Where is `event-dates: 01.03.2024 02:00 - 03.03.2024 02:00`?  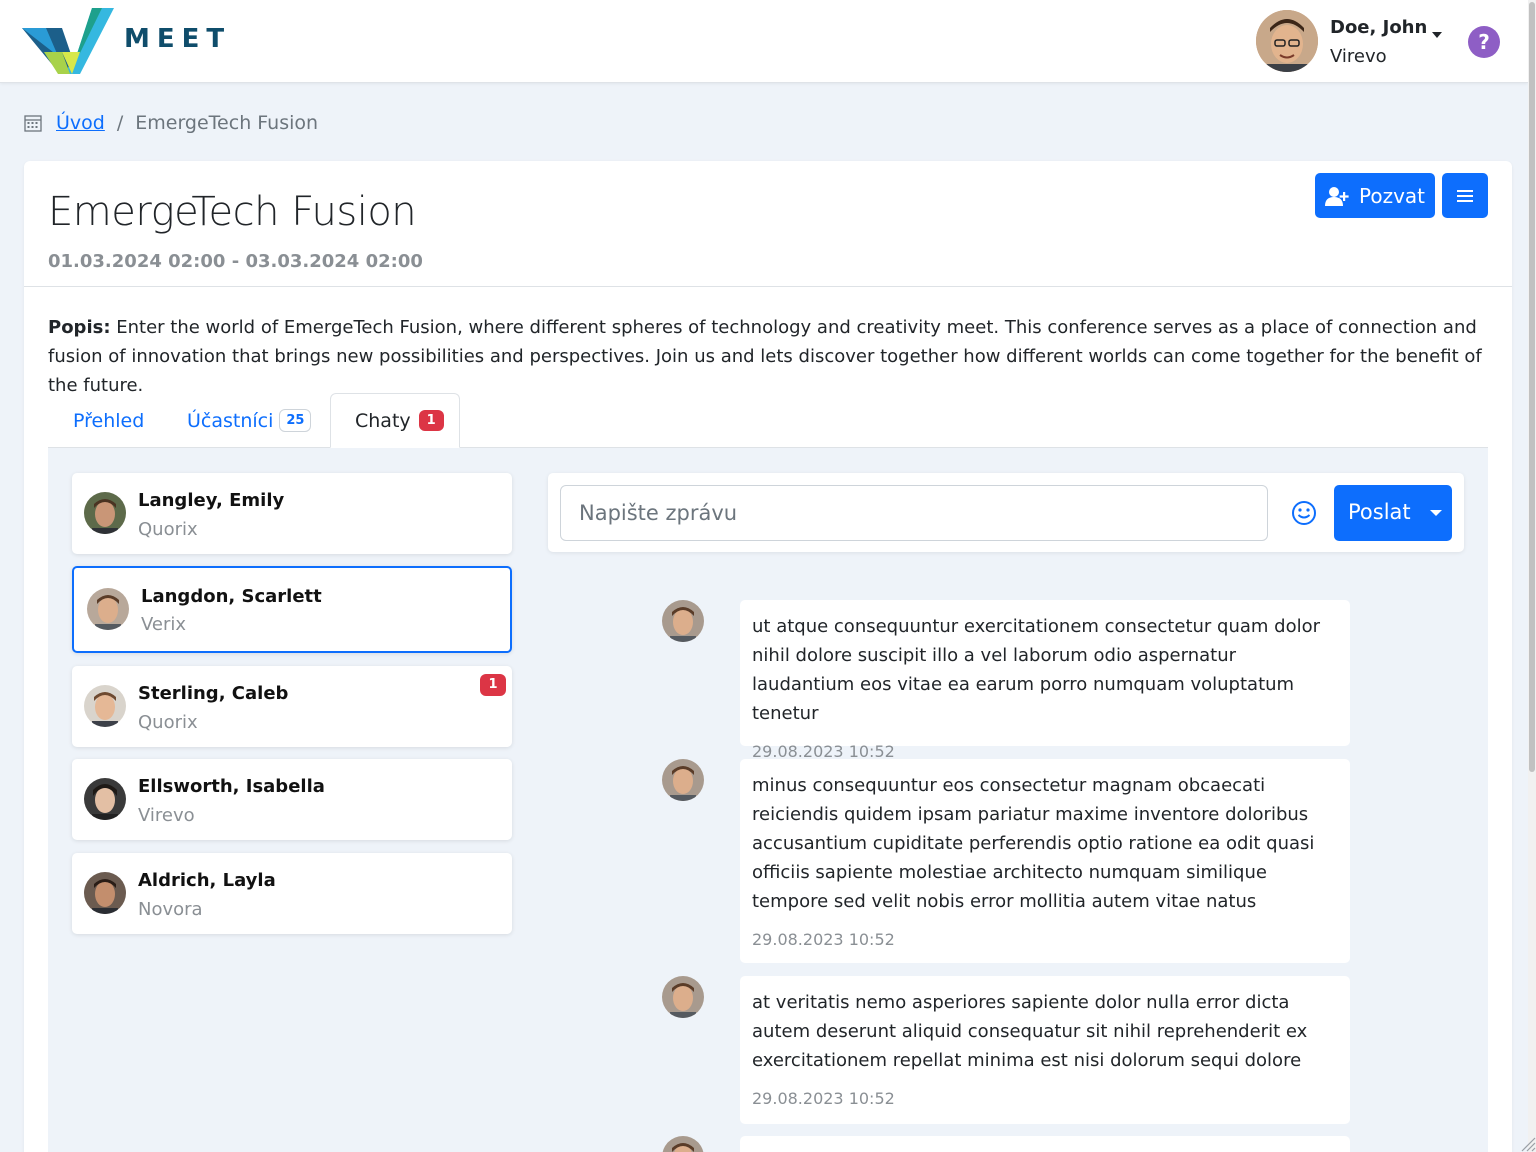
event-dates: 01.03.2024 02:00 - 03.03.2024 02:00 is located at coordinates (235, 261).